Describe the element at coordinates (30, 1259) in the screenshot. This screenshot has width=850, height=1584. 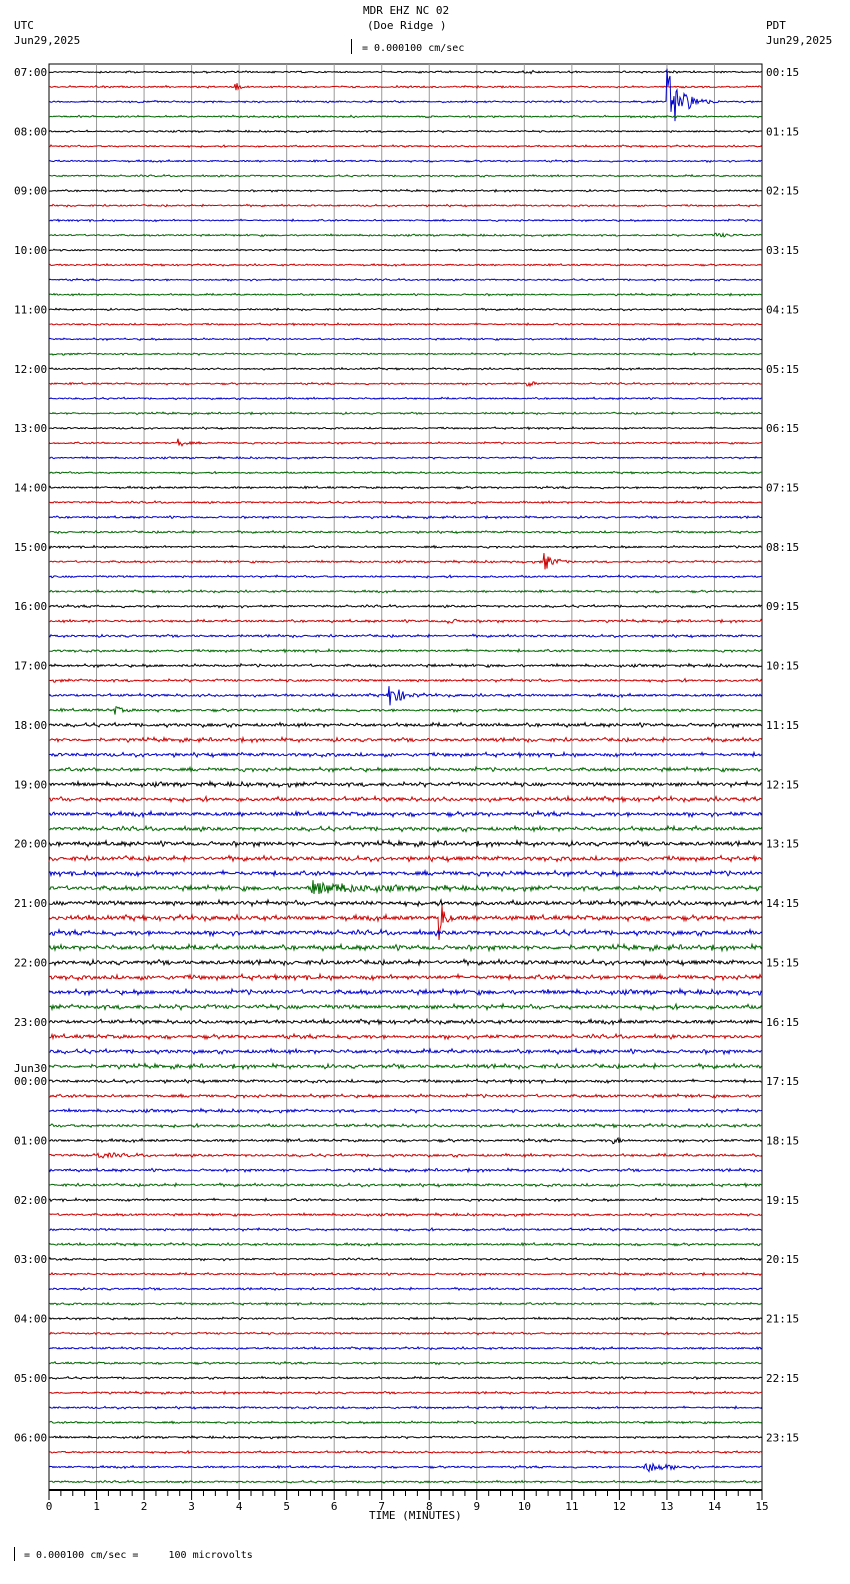
I see `utc-hour-label: 03:00` at that location.